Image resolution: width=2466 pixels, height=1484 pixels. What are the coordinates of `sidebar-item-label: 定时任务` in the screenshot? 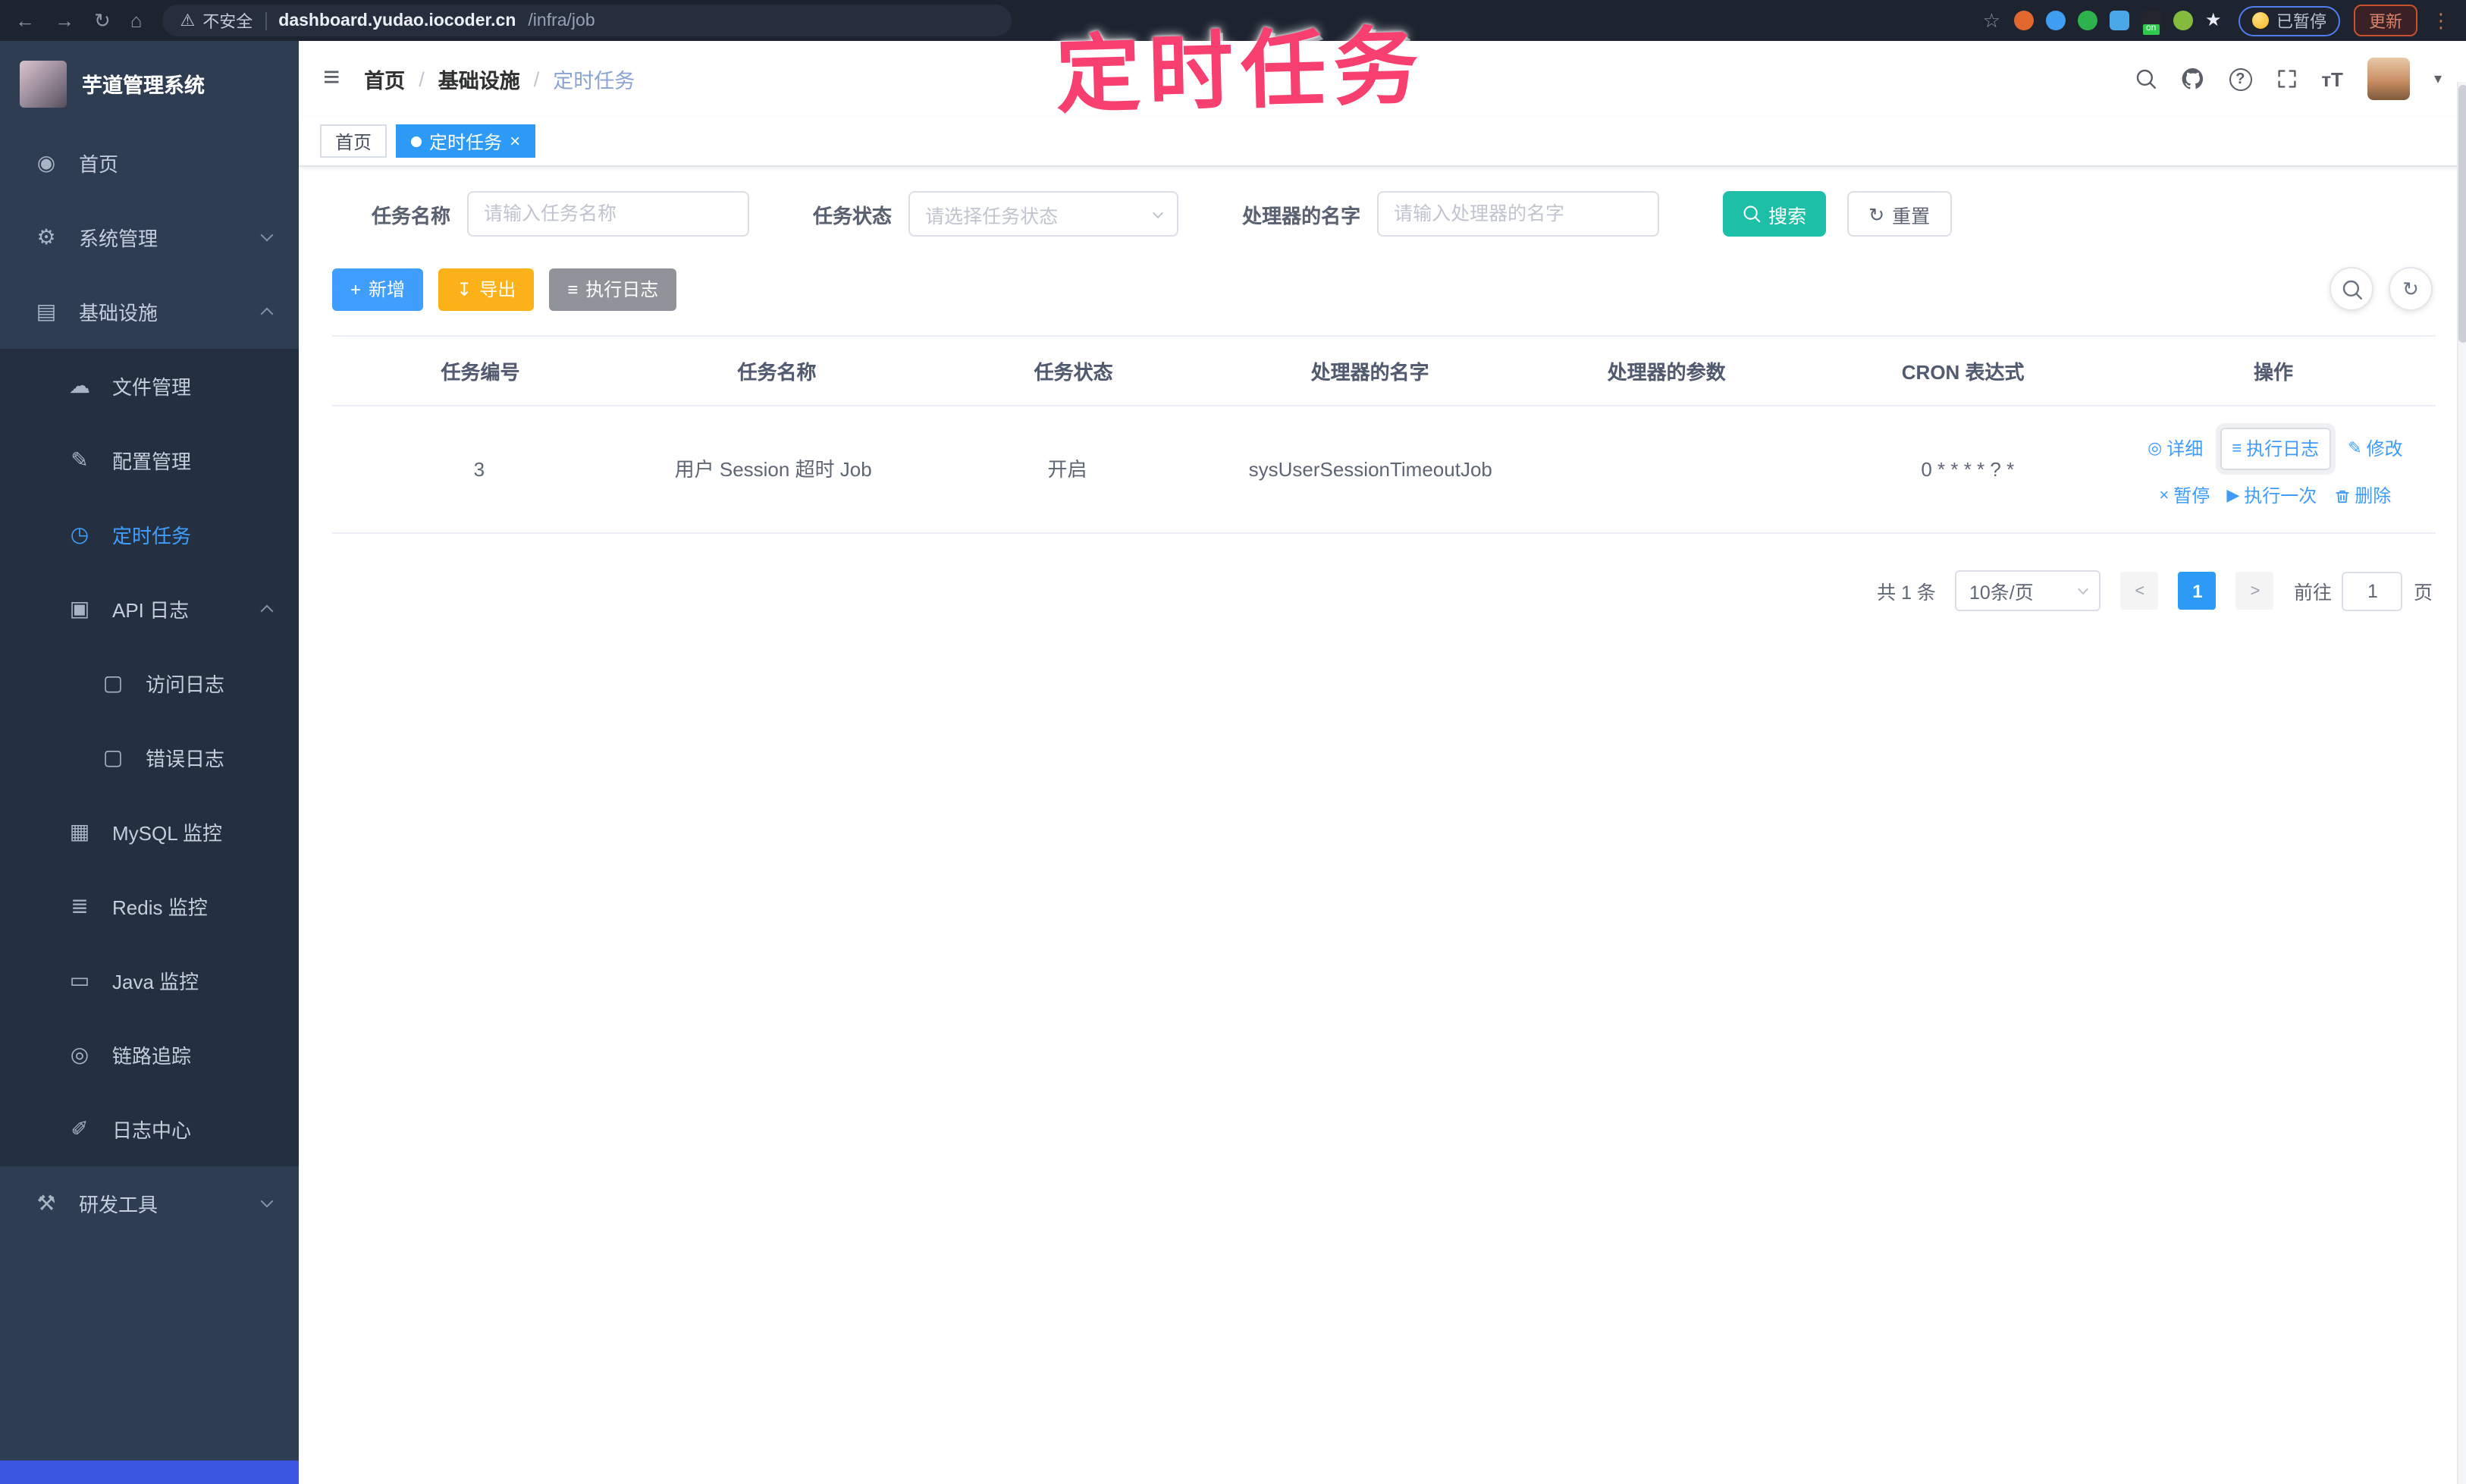 It's located at (152, 536).